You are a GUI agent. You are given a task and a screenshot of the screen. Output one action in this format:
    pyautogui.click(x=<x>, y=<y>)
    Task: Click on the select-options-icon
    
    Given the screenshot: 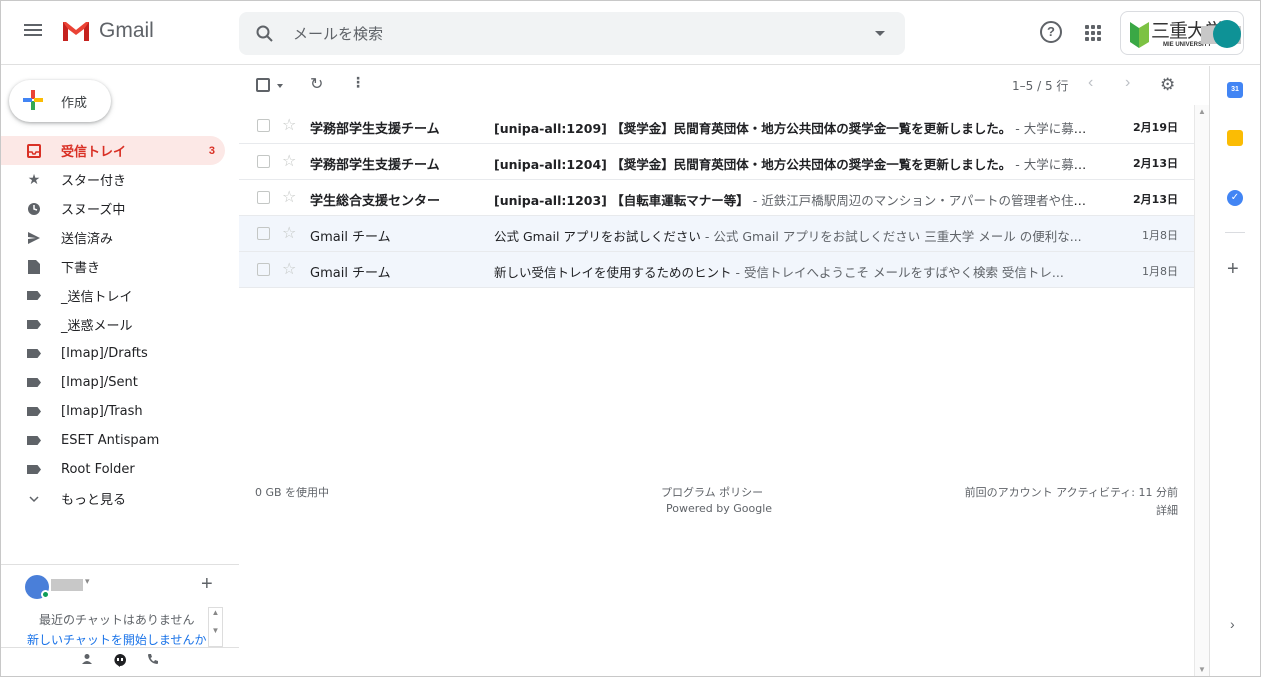 What is the action you would take?
    pyautogui.click(x=280, y=86)
    